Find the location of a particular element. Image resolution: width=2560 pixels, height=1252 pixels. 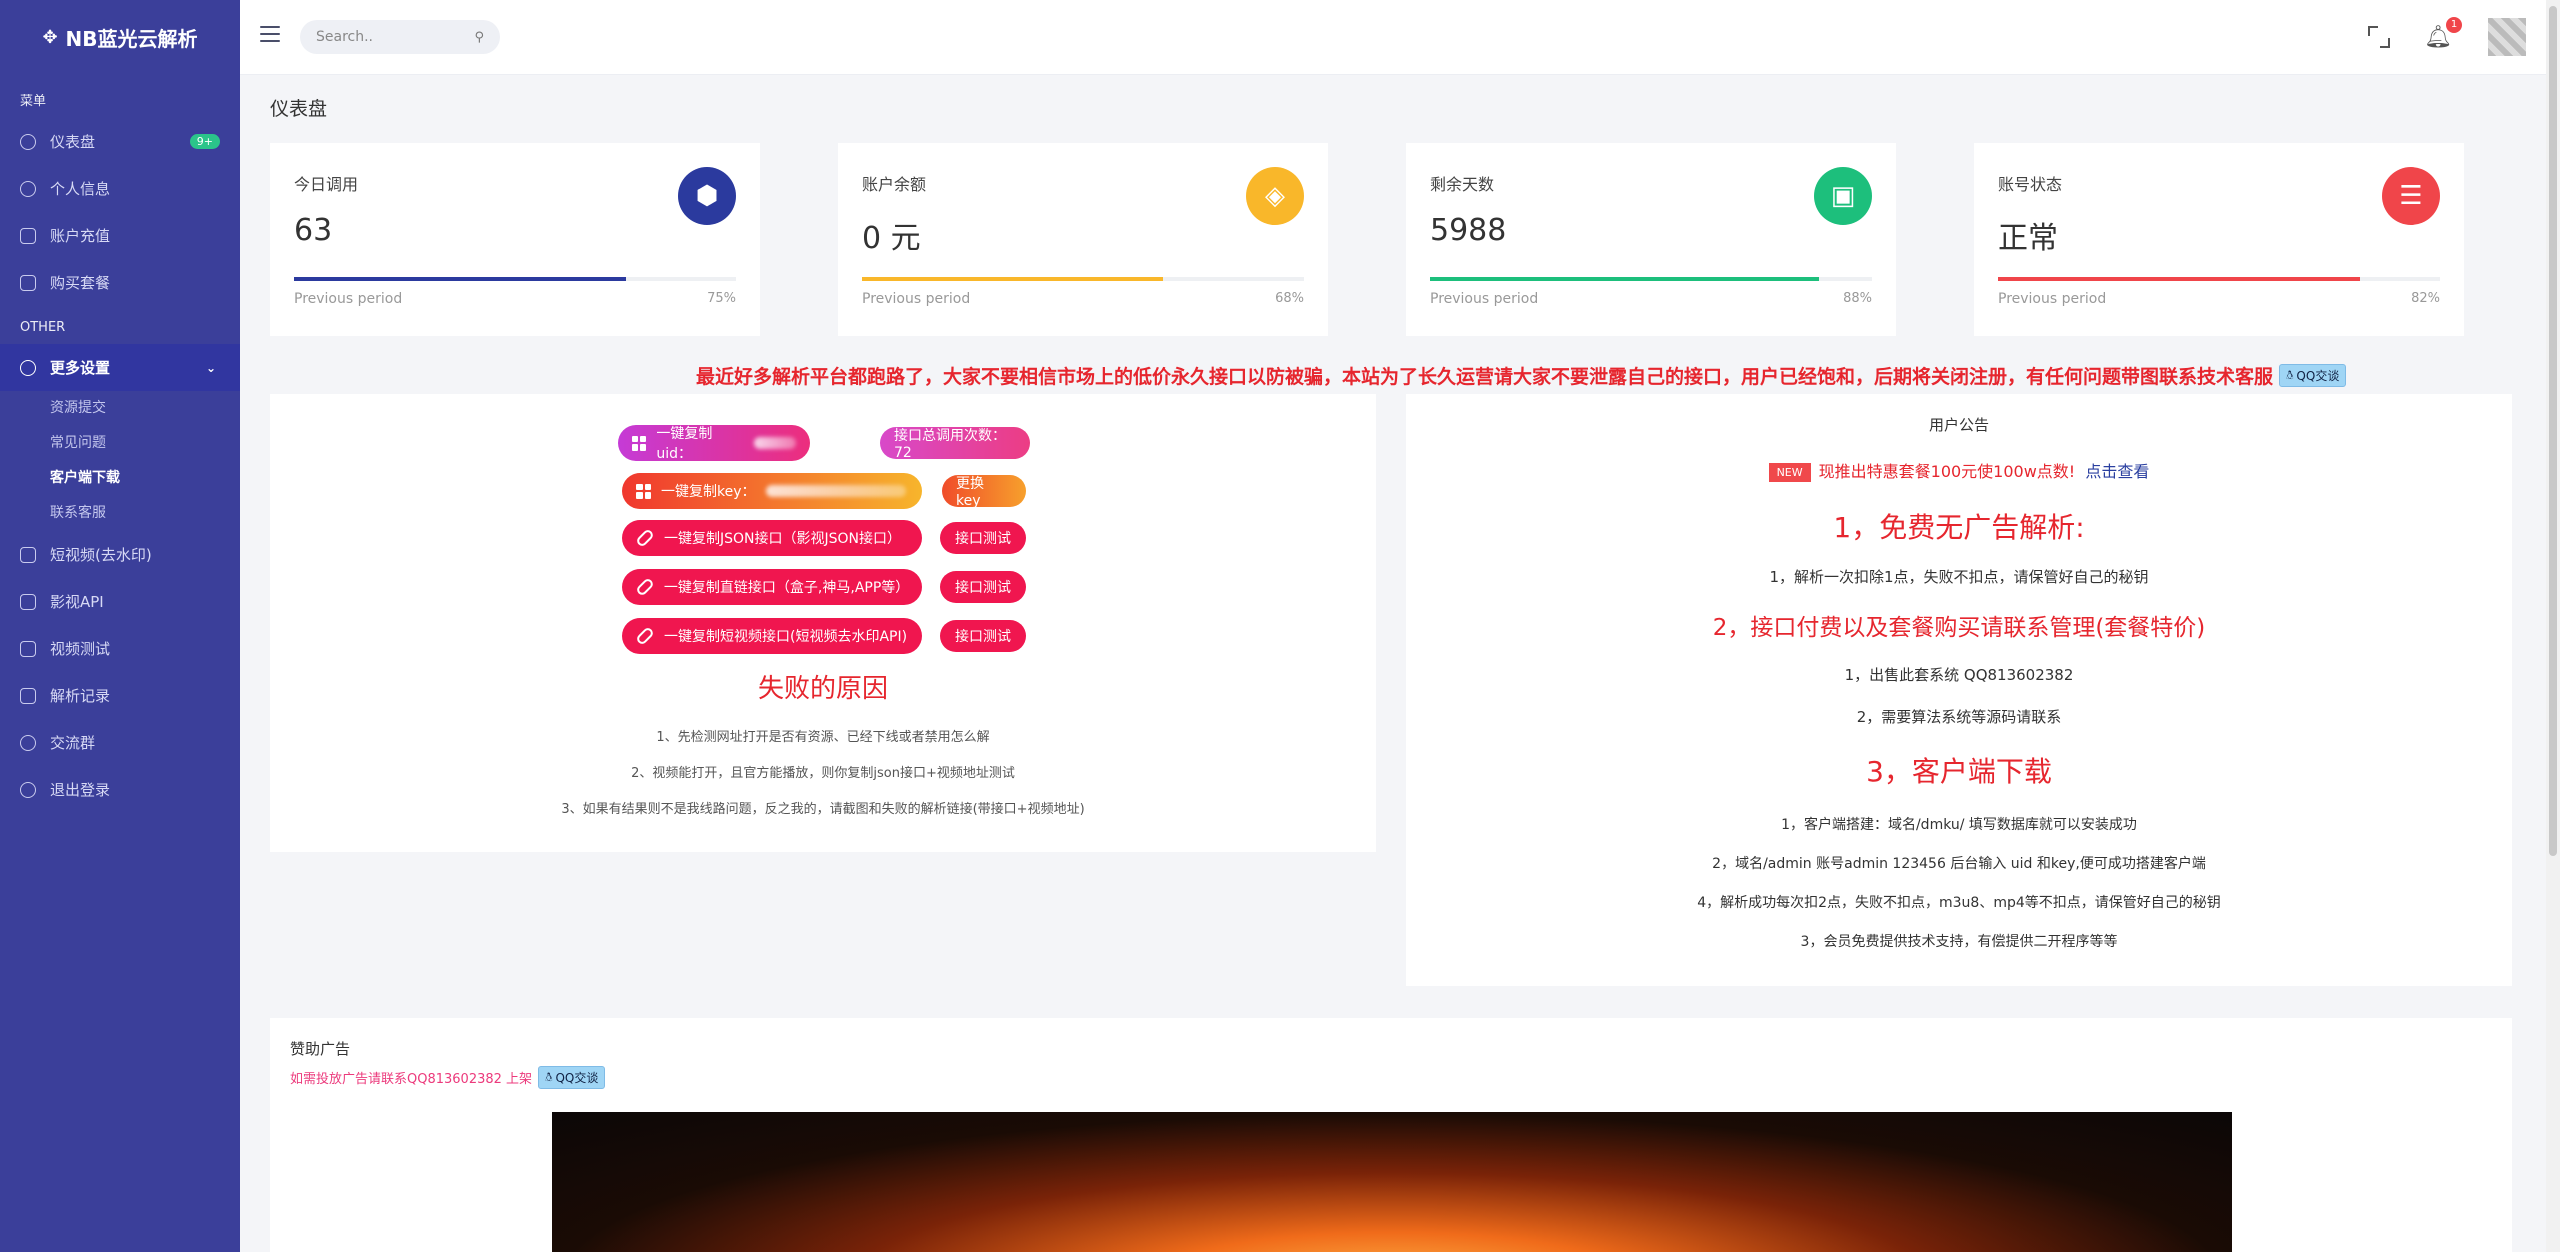

sidebar-item-label: 仪表盘 is located at coordinates (73, 142).